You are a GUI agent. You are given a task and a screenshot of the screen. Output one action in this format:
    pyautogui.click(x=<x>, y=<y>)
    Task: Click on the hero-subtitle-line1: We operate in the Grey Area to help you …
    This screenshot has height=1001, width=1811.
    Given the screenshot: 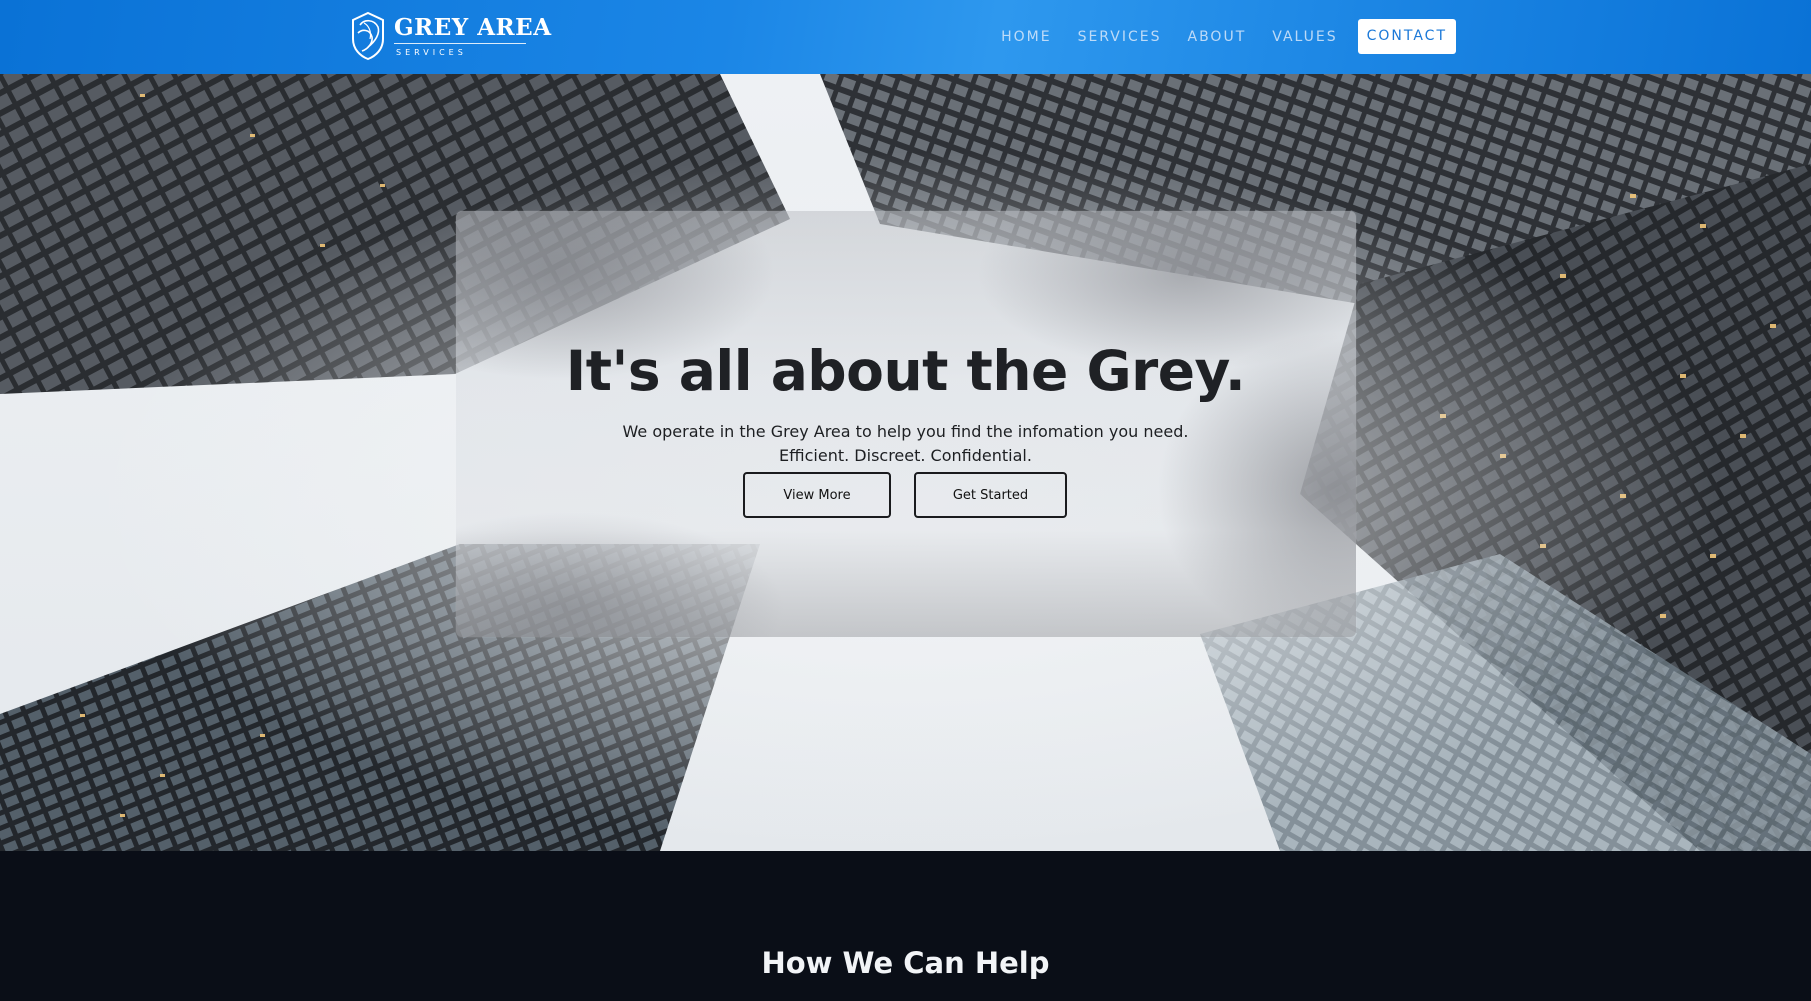 What is the action you would take?
    pyautogui.click(x=905, y=431)
    